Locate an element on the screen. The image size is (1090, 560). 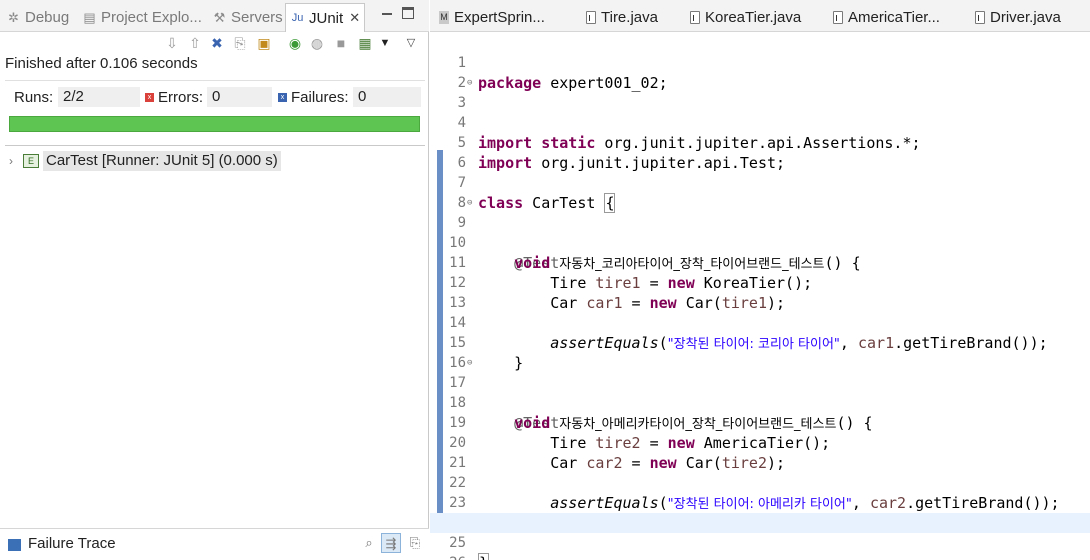
minimize-icon is located at coordinates (387, 14).